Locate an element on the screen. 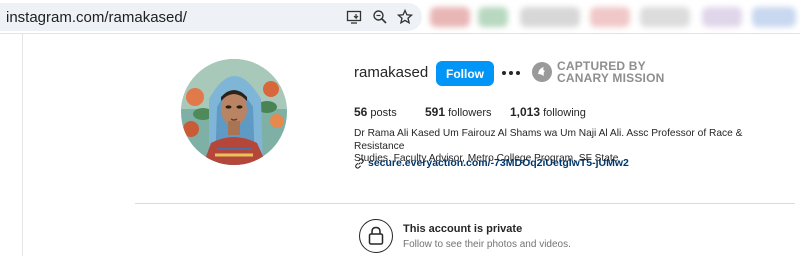  canary-mission-logo-icon is located at coordinates (542, 72).